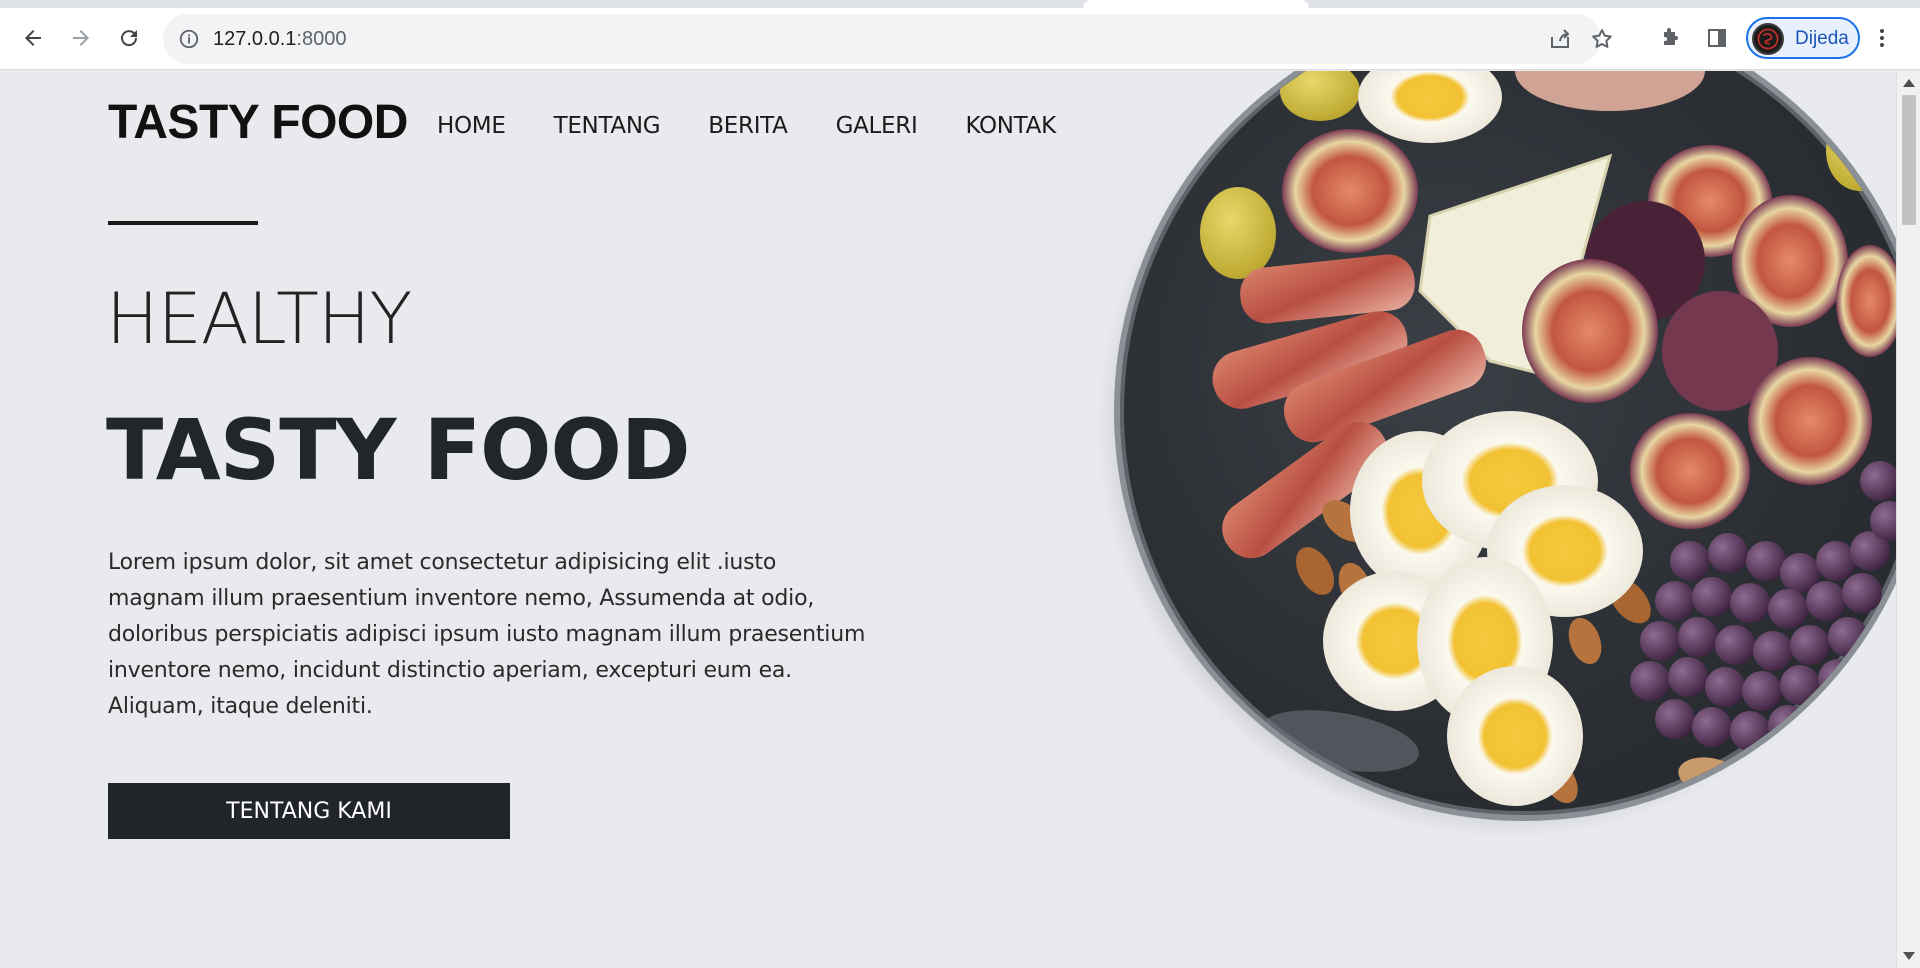 The image size is (1920, 968). I want to click on nav-berita: BERITA, so click(748, 126).